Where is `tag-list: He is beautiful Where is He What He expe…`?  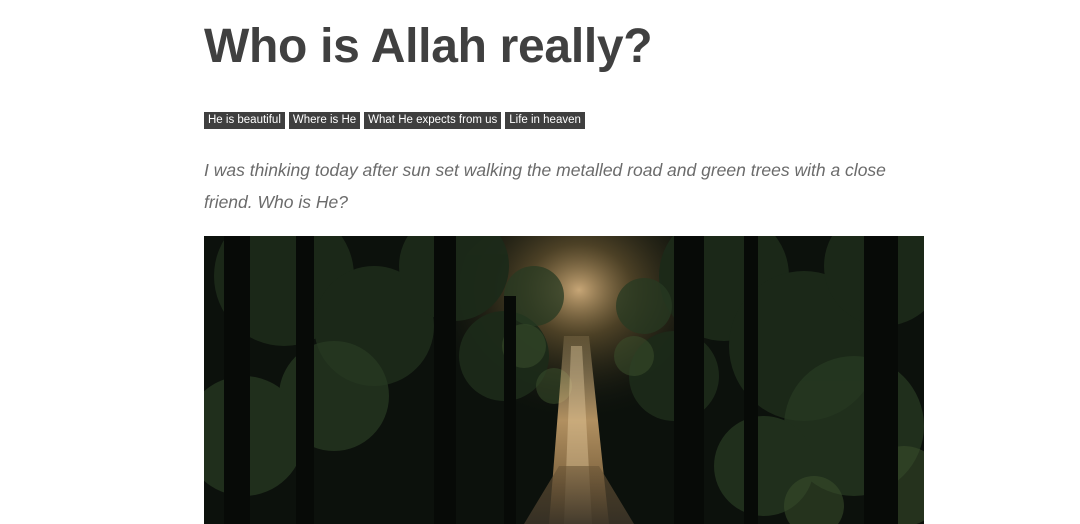 tag-list: He is beautiful Where is He What He expe… is located at coordinates (394, 120).